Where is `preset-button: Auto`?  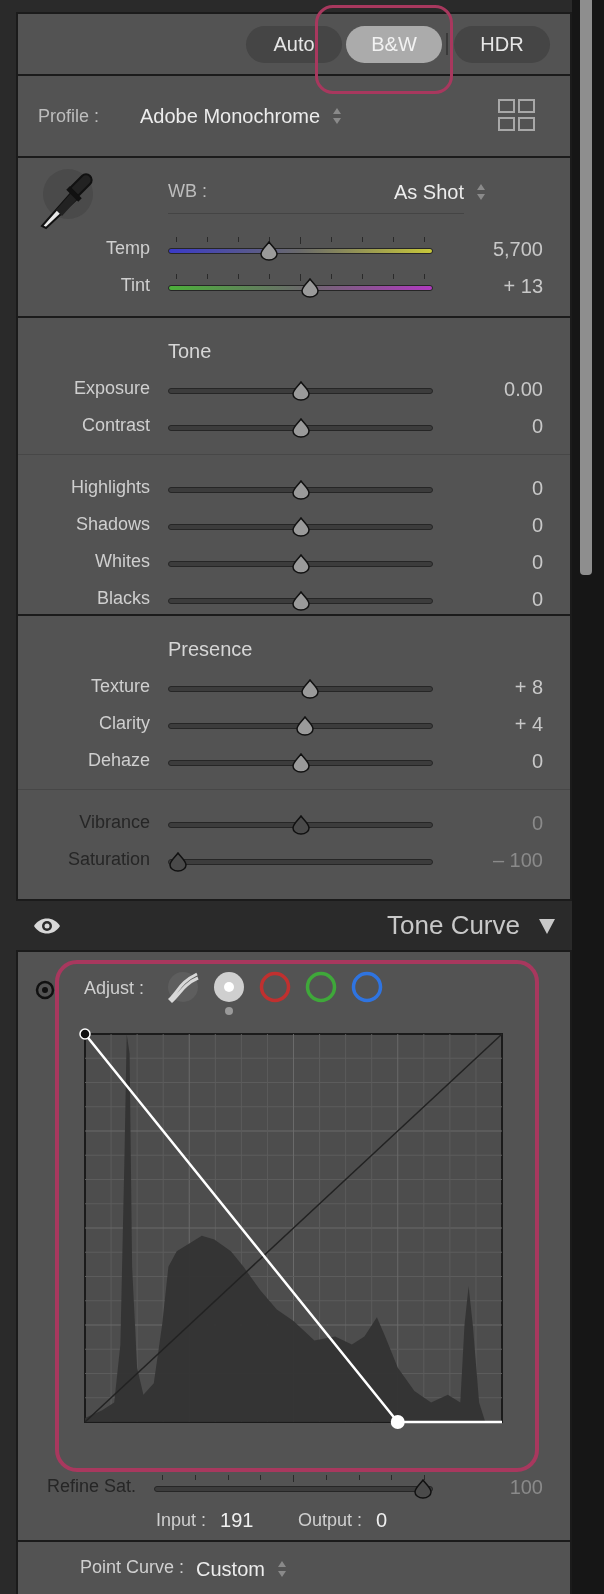
preset-button: Auto is located at coordinates (294, 44).